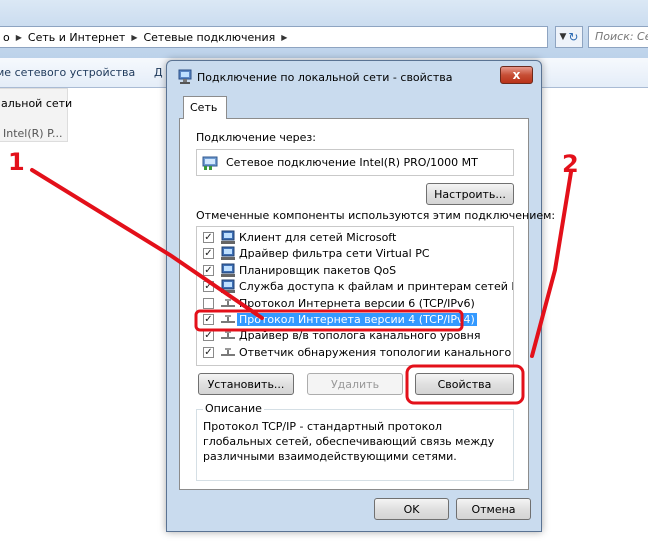  I want to click on component-row: ✓ Планировщик пакетов QoS, so click(355, 271).